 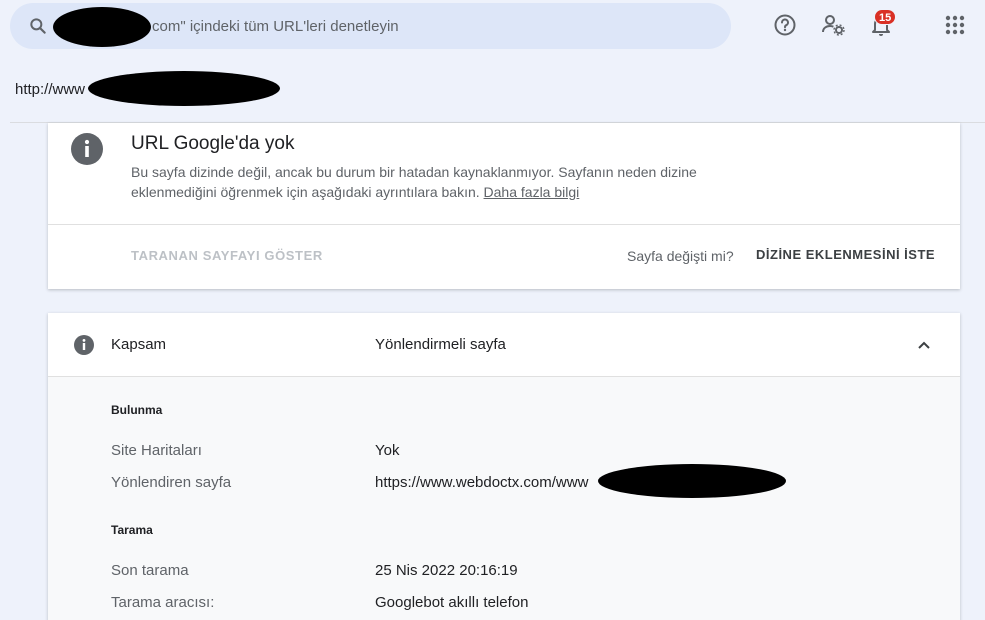 What do you see at coordinates (137, 410) in the screenshot?
I see `section-title-discovery: Bulunma` at bounding box center [137, 410].